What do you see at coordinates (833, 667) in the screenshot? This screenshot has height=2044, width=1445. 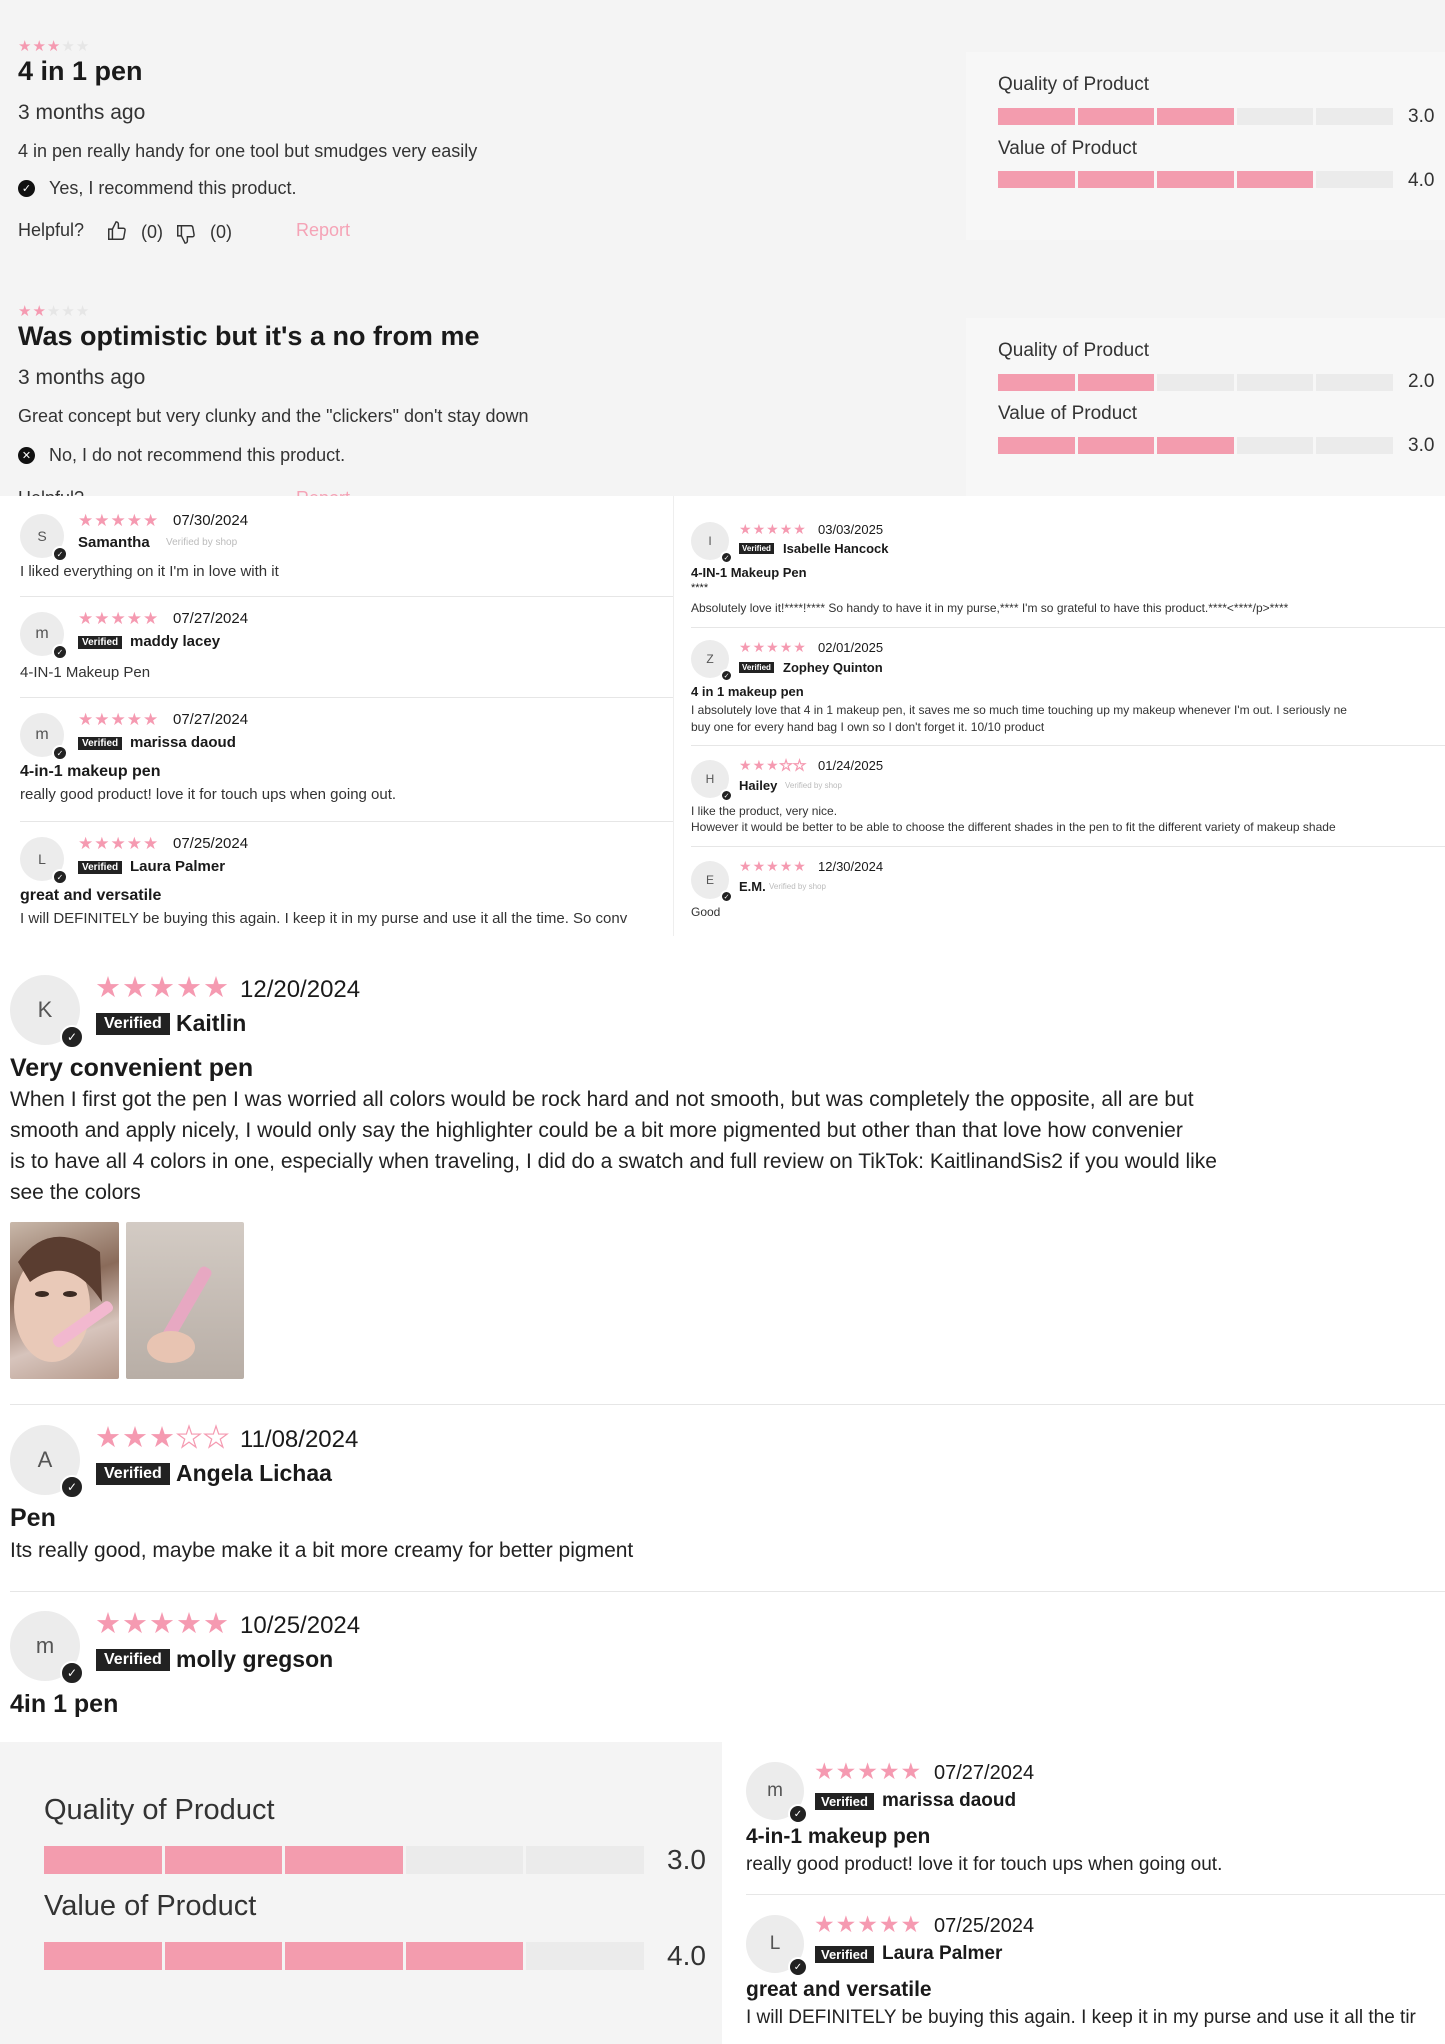 I see `reviewer-name: Zophey Quinton` at bounding box center [833, 667].